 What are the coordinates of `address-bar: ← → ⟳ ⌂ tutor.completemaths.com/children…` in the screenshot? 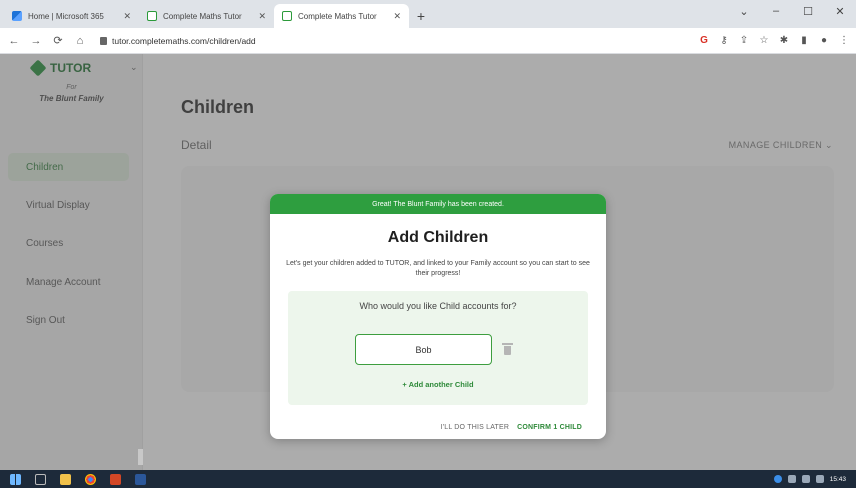 It's located at (428, 41).